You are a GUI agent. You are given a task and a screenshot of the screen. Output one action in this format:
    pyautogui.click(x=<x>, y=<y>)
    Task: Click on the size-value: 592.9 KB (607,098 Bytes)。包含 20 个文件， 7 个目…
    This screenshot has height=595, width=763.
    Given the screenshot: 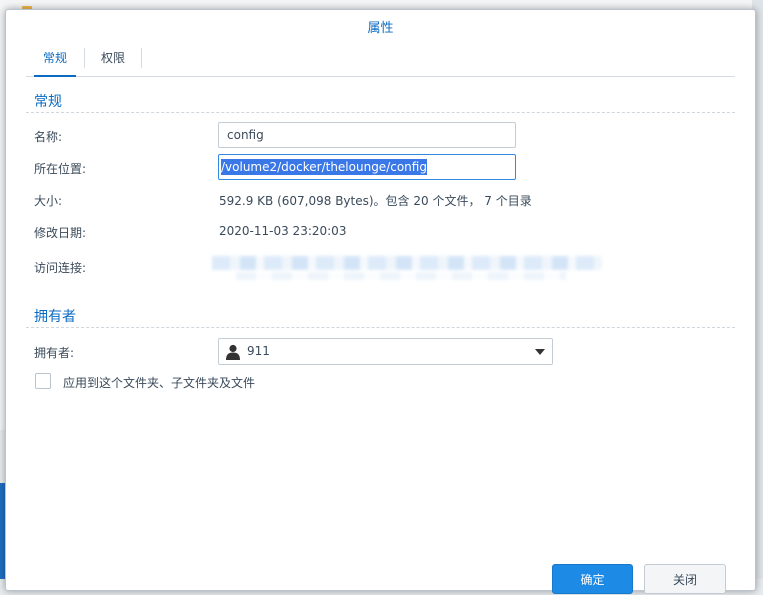 What is the action you would take?
    pyautogui.click(x=375, y=201)
    